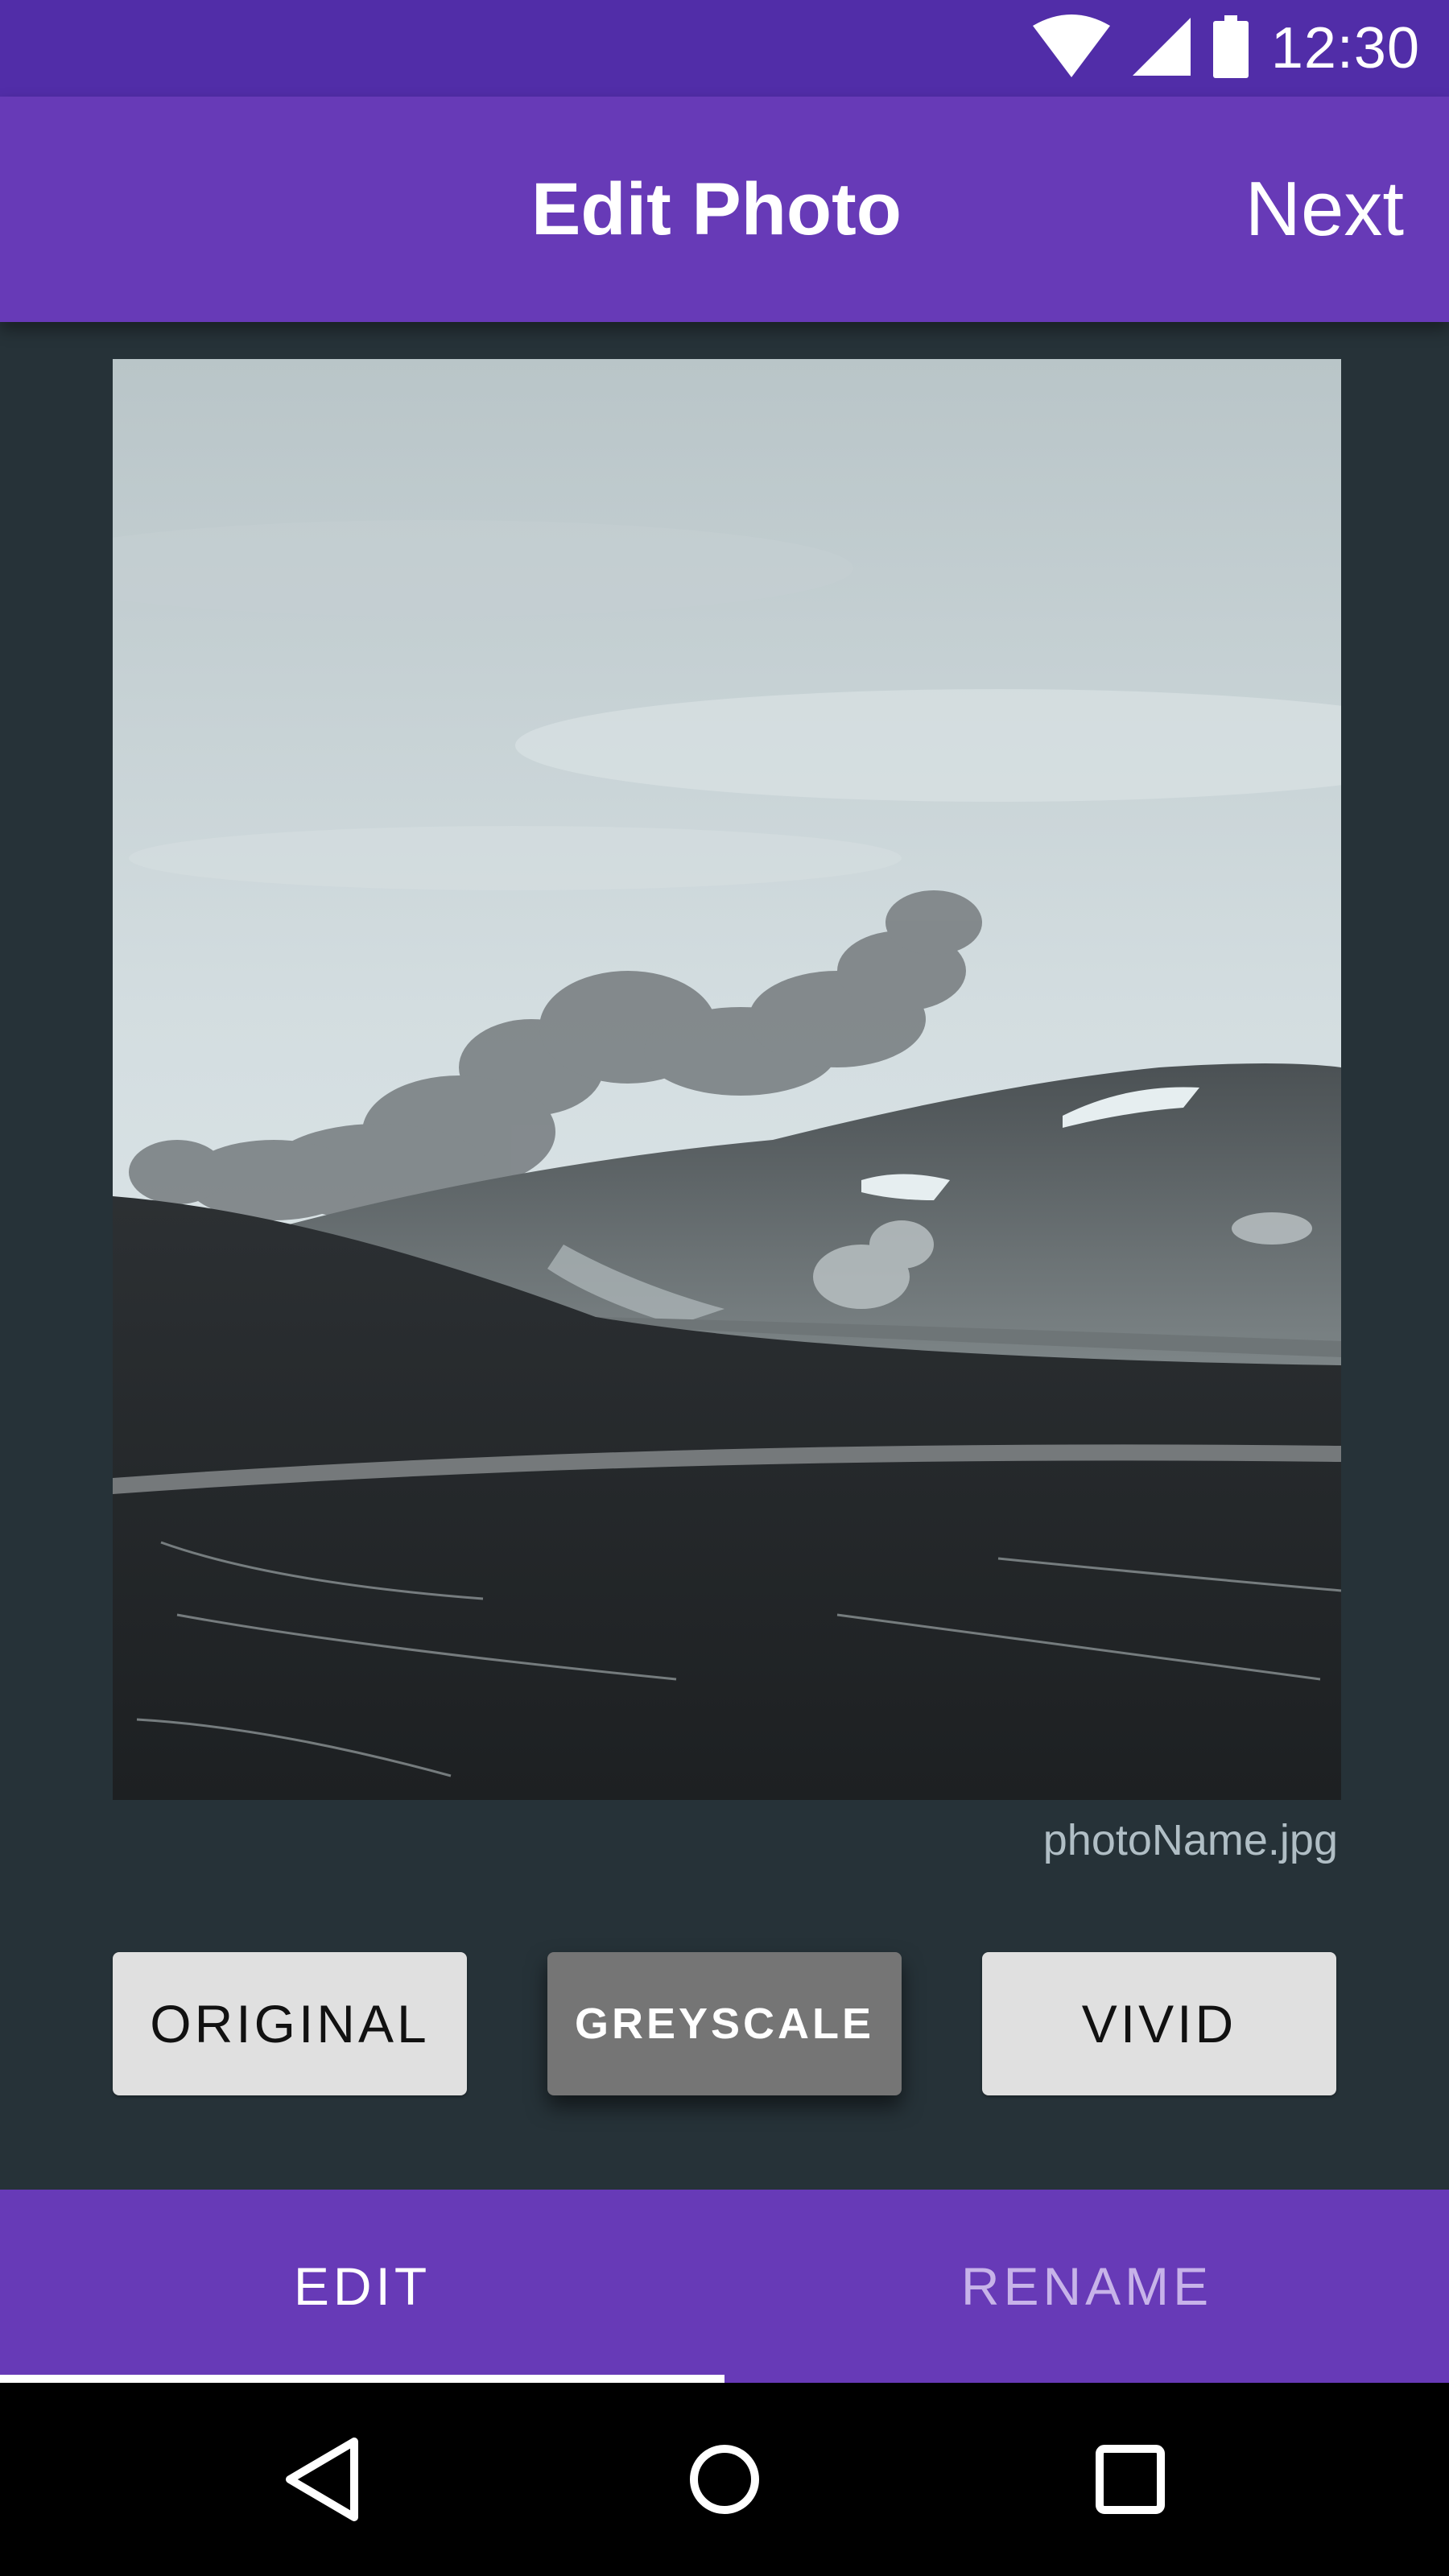  What do you see at coordinates (1159, 2023) in the screenshot?
I see `filter-vivid-button: VIVID` at bounding box center [1159, 2023].